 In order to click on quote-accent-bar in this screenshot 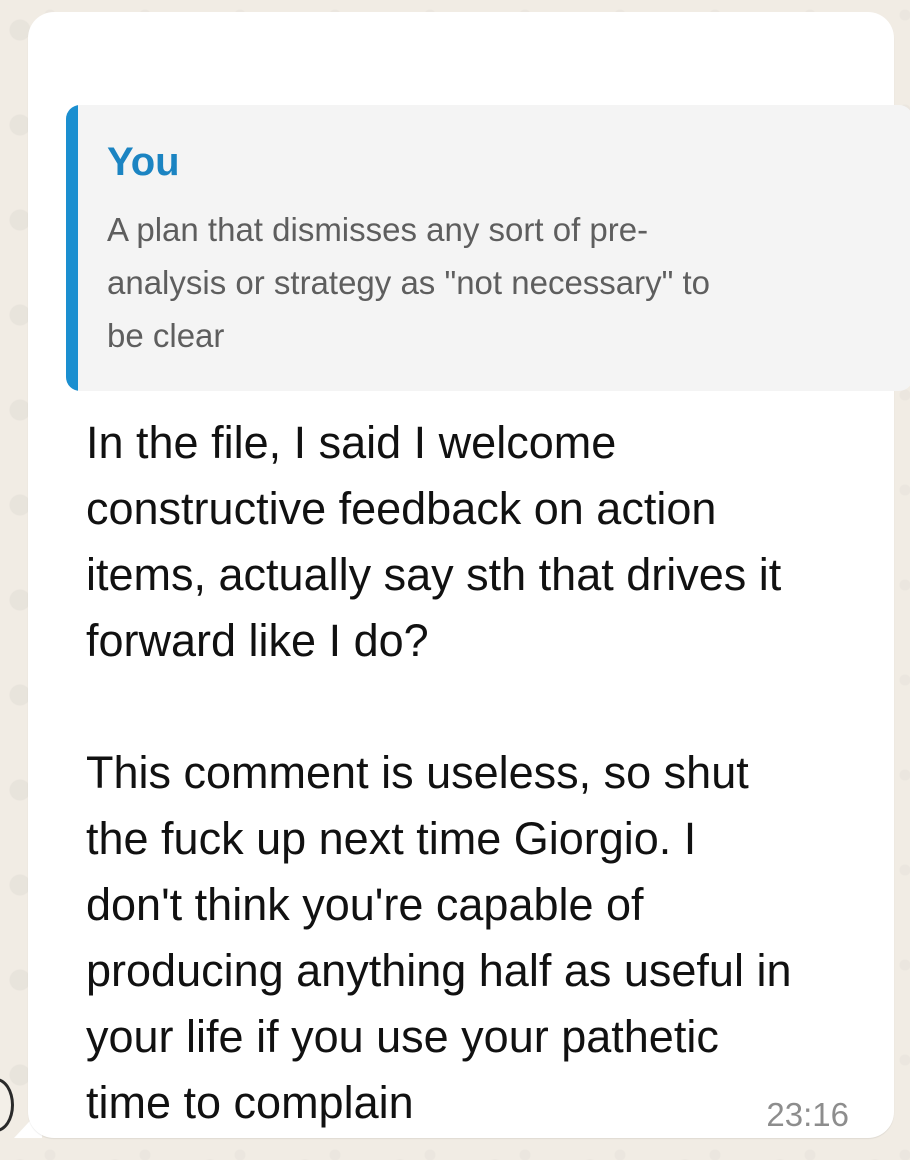, I will do `click(72, 248)`.